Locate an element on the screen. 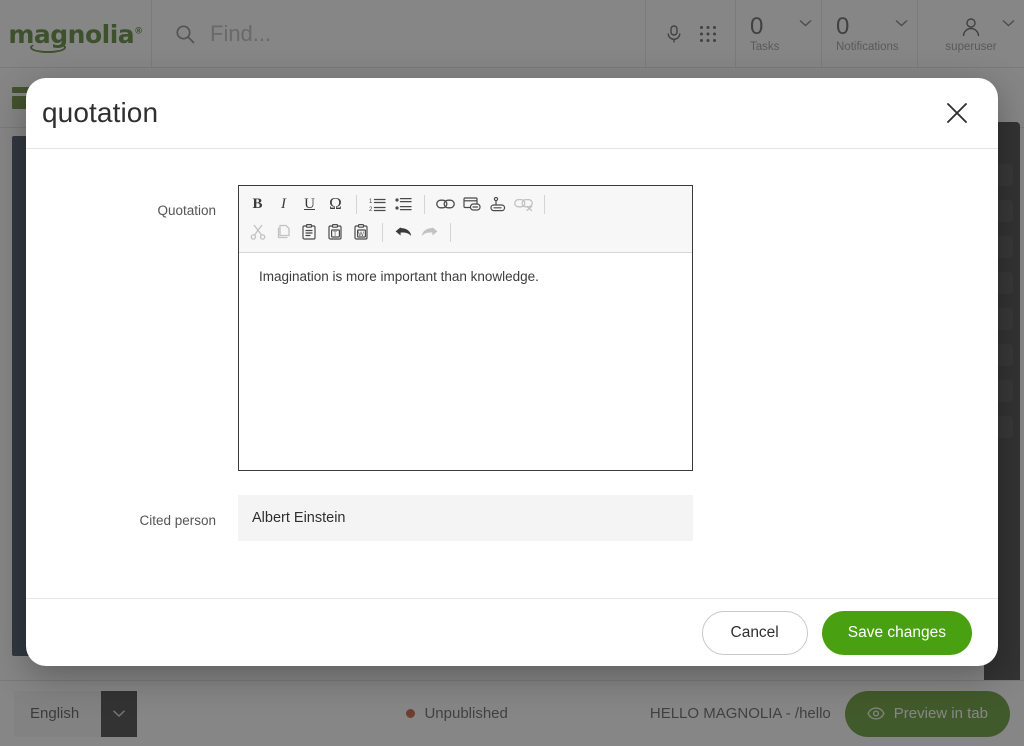  numbered-list-icon: 1 2 is located at coordinates (377, 204).